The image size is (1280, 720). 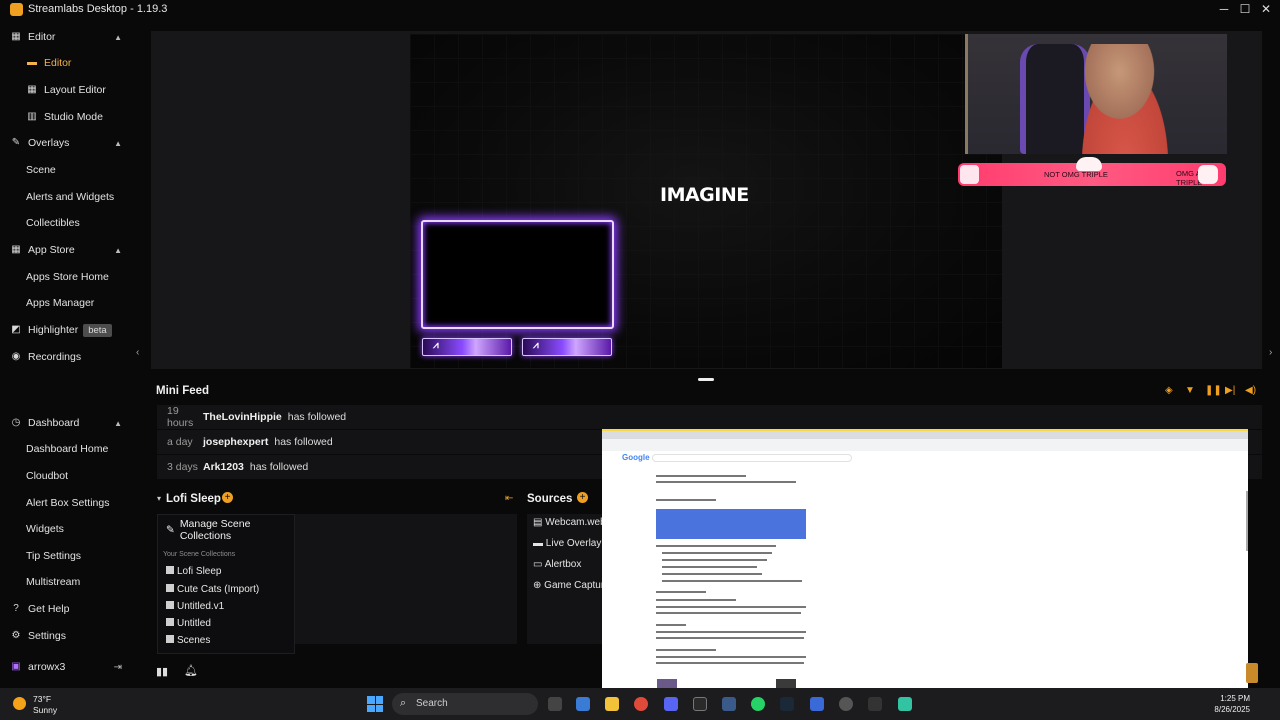 What do you see at coordinates (193, 499) in the screenshot?
I see `scene-collection-title: Lofi Sleep` at bounding box center [193, 499].